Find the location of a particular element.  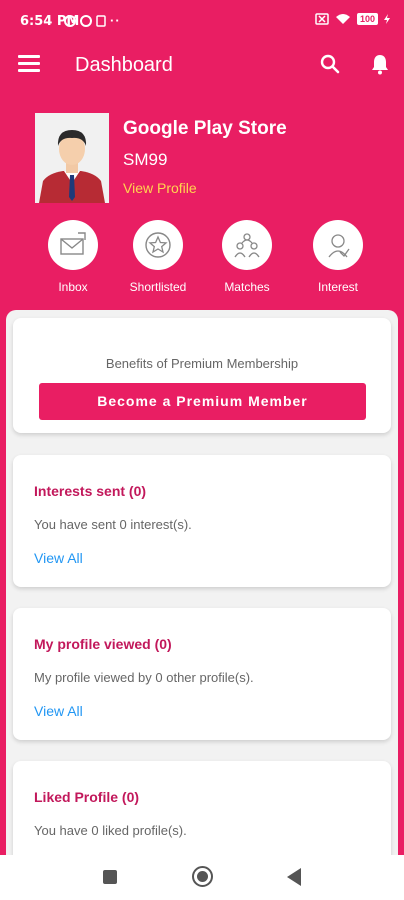

search-icon is located at coordinates (330, 64).